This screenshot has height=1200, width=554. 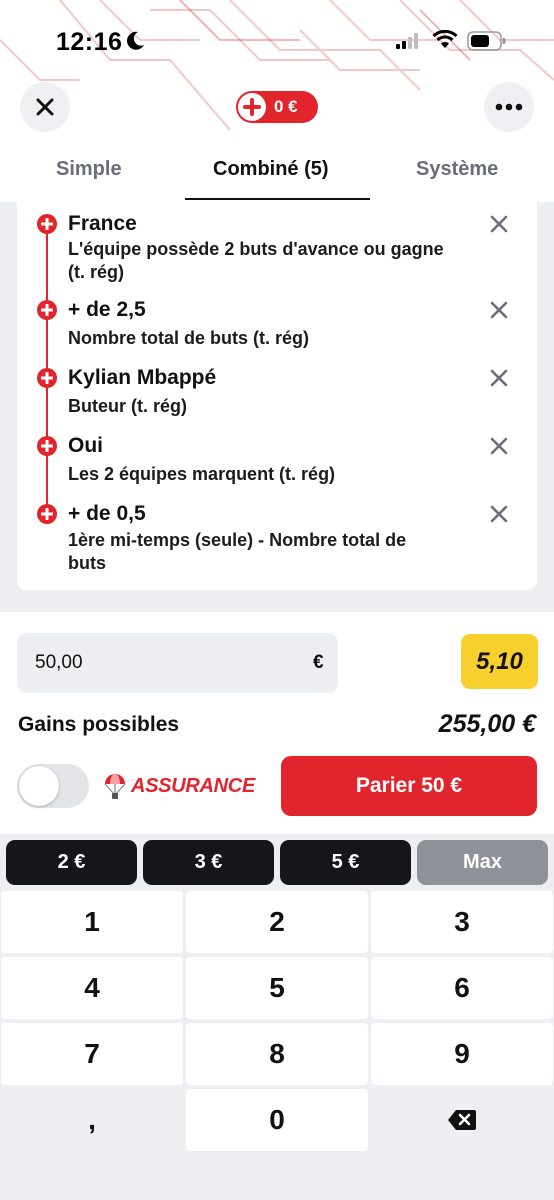 I want to click on coupon-amount: 0 €, so click(x=286, y=106).